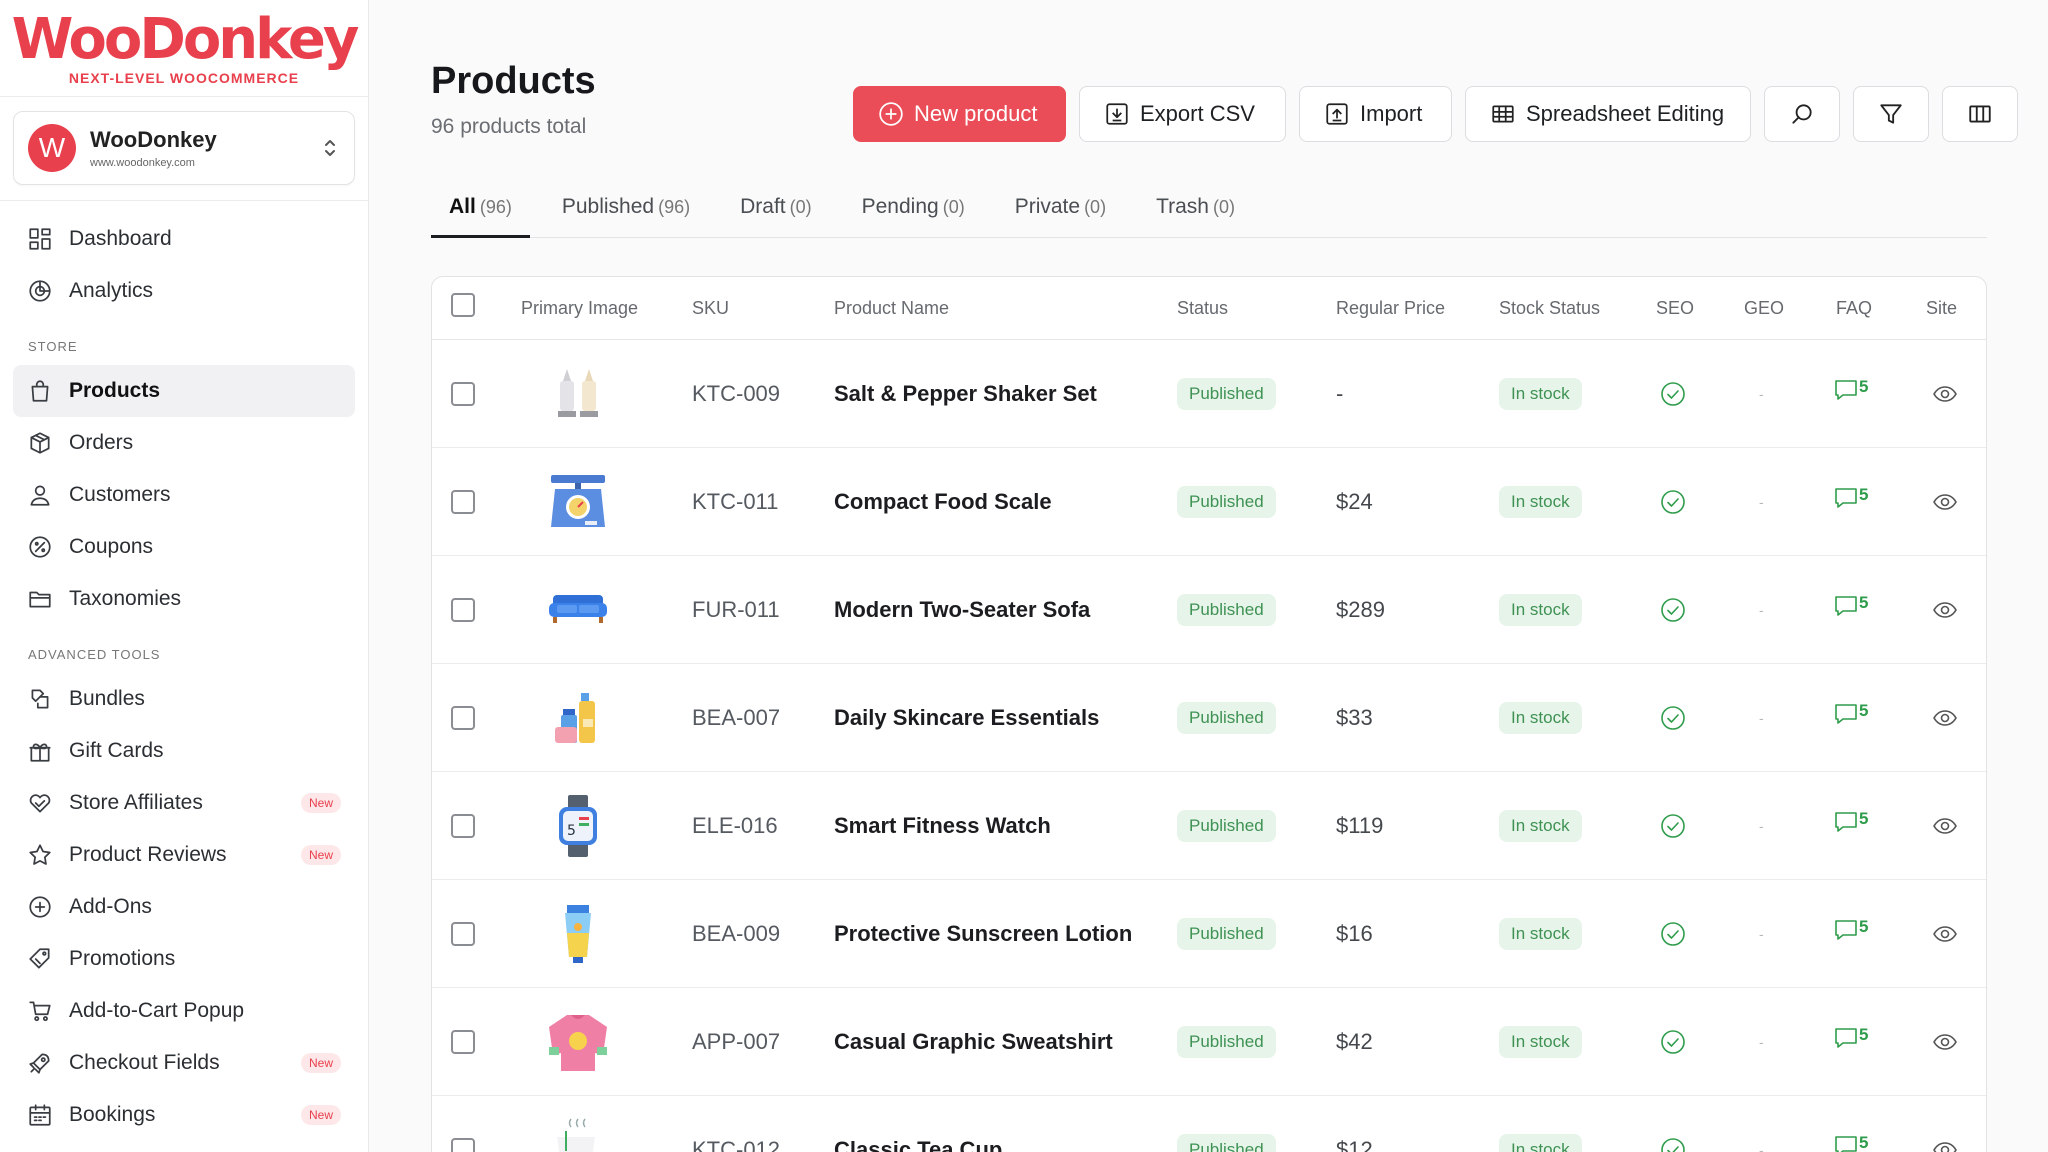 The image size is (2048, 1152). Describe the element at coordinates (184, 291) in the screenshot. I see `sidebar-item-analytics: Analytics` at that location.